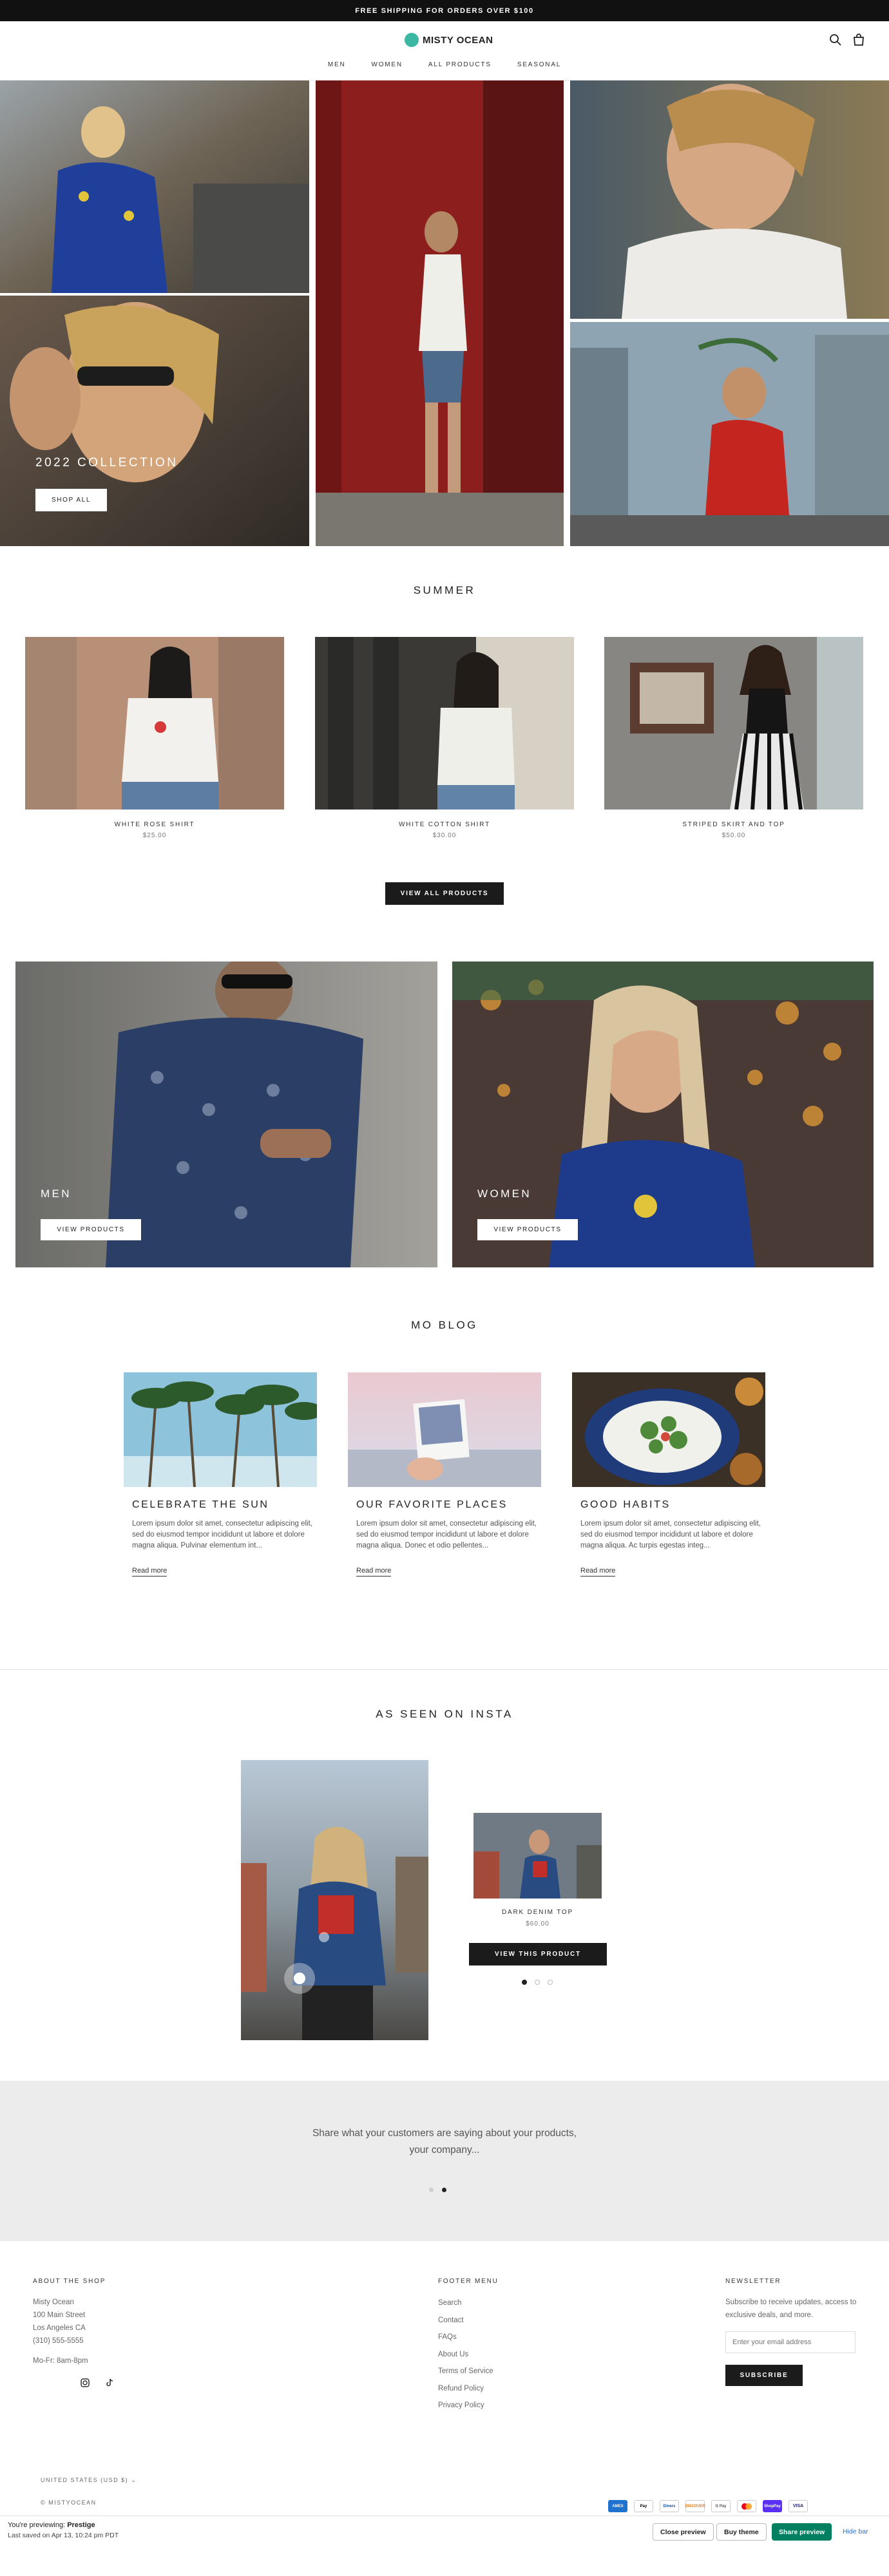 This screenshot has width=889, height=2576. What do you see at coordinates (200, 1505) in the screenshot?
I see `blog-title: CELEBRATE THE SUN` at bounding box center [200, 1505].